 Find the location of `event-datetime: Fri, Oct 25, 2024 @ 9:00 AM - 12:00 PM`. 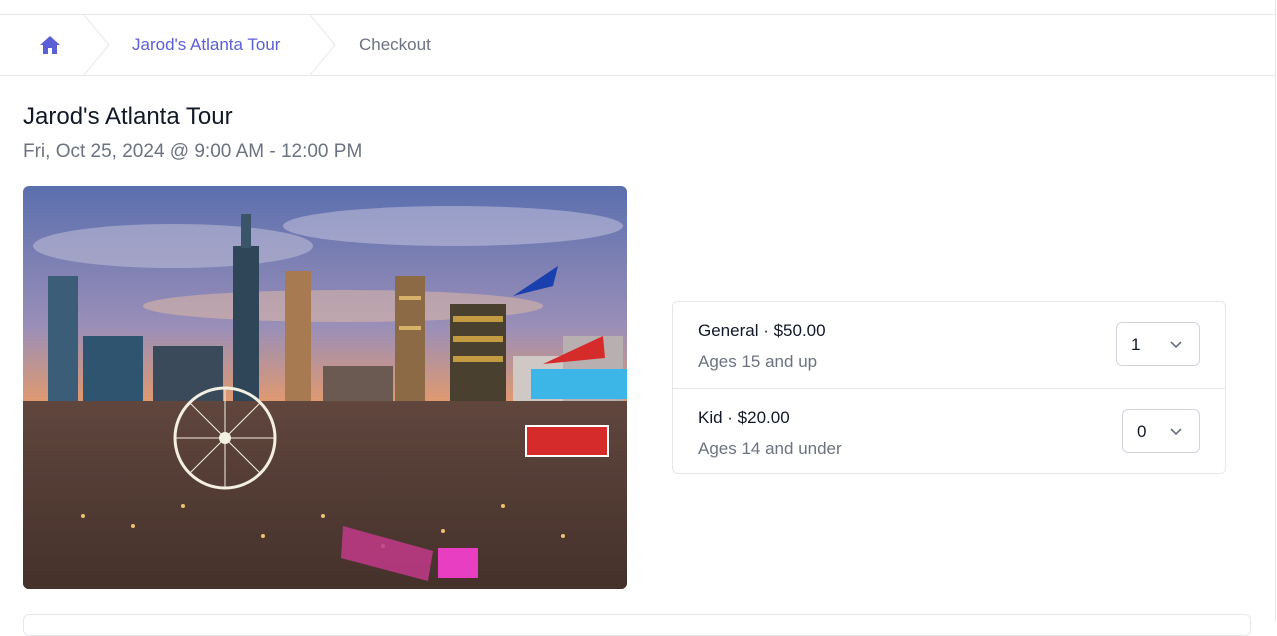

event-datetime: Fri, Oct 25, 2024 @ 9:00 AM - 12:00 PM is located at coordinates (193, 151).